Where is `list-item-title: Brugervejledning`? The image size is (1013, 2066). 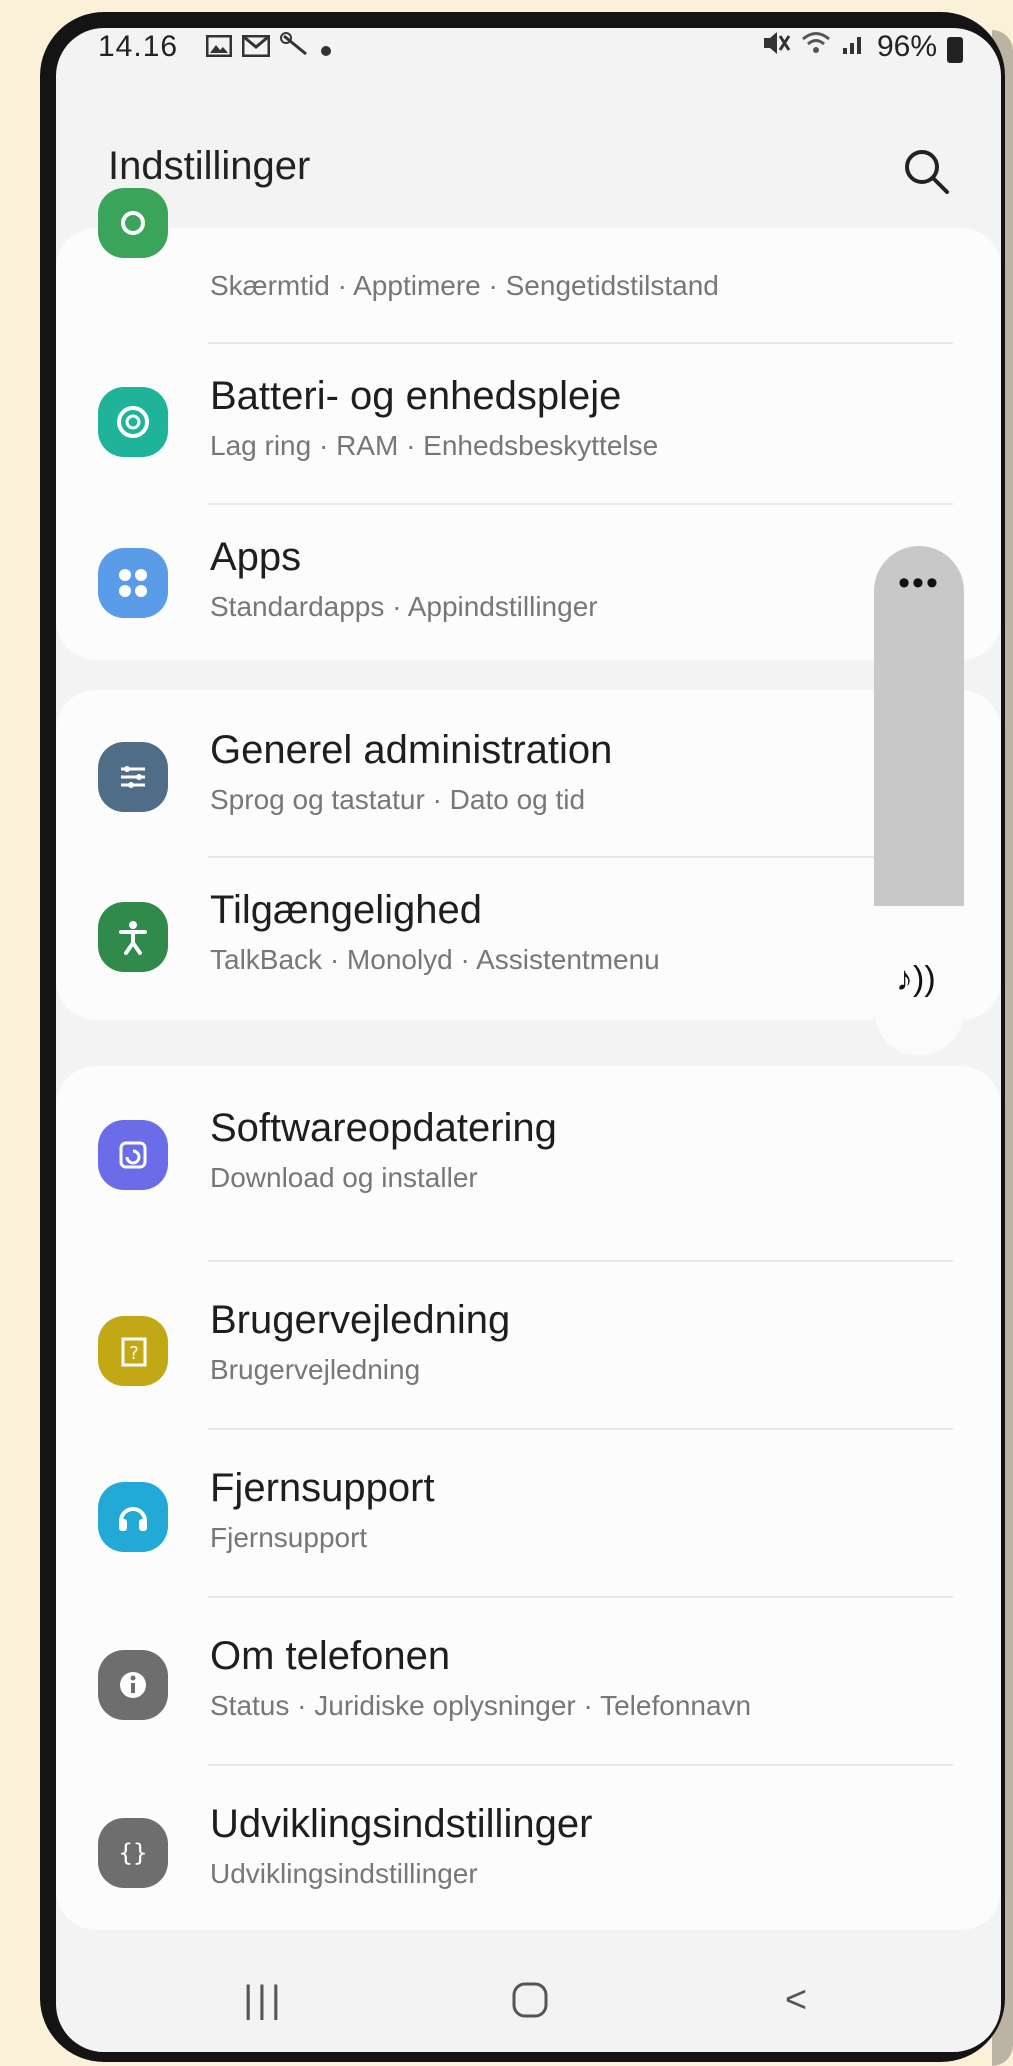 list-item-title: Brugervejledning is located at coordinates (360, 1320).